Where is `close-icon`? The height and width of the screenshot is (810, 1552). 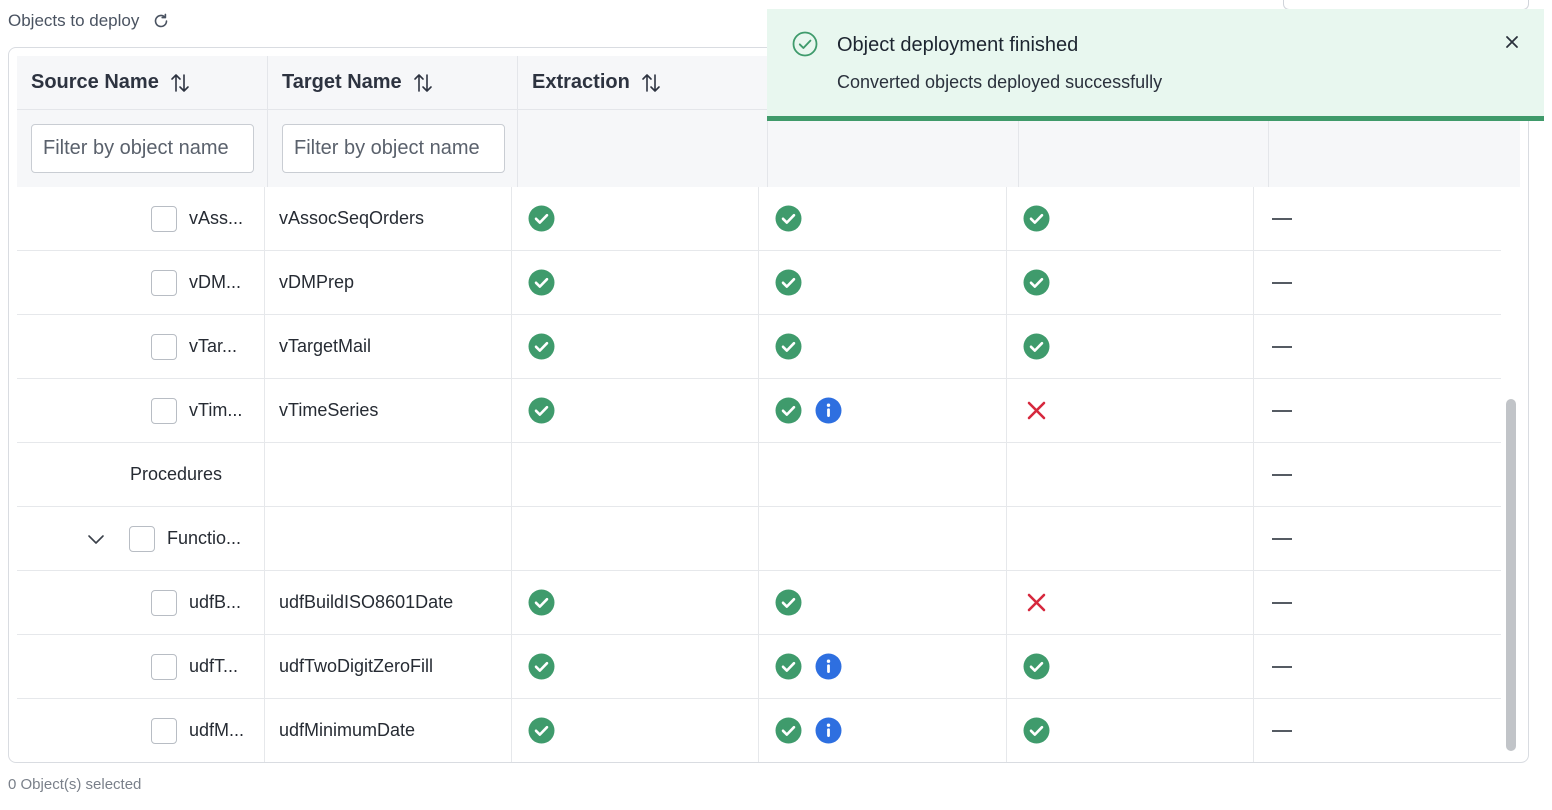 close-icon is located at coordinates (1512, 42).